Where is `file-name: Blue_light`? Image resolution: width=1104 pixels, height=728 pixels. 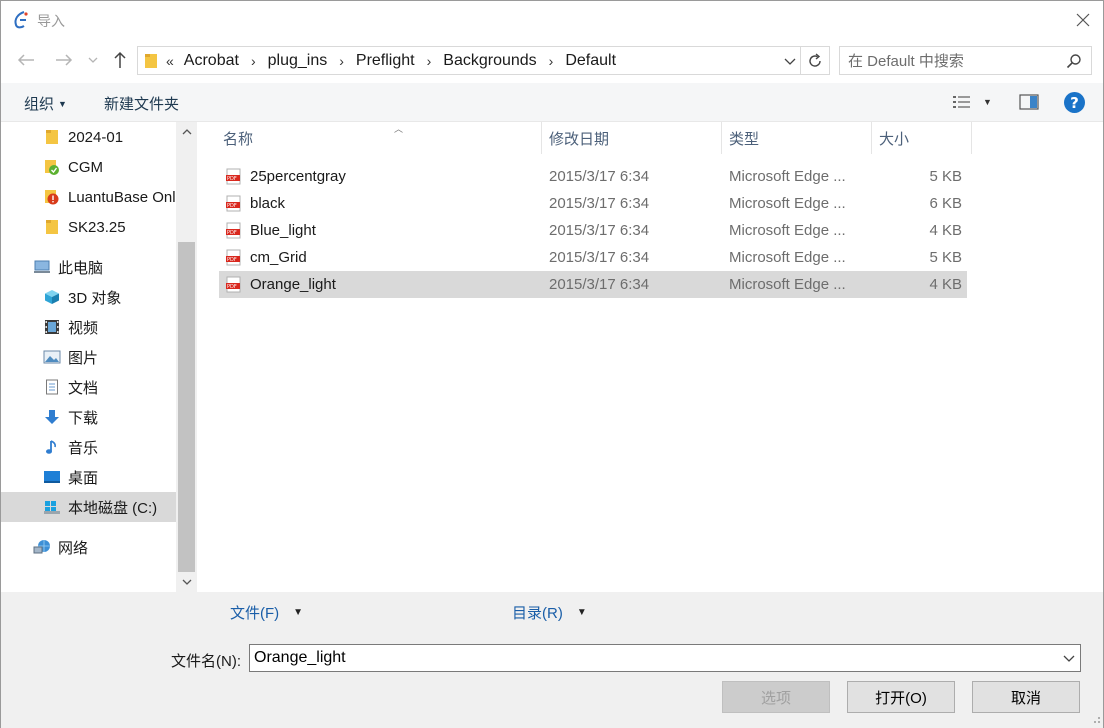 file-name: Blue_light is located at coordinates (283, 230).